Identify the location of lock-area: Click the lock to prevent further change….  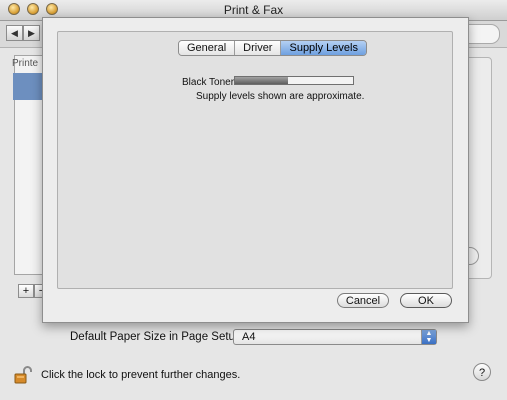
(127, 375).